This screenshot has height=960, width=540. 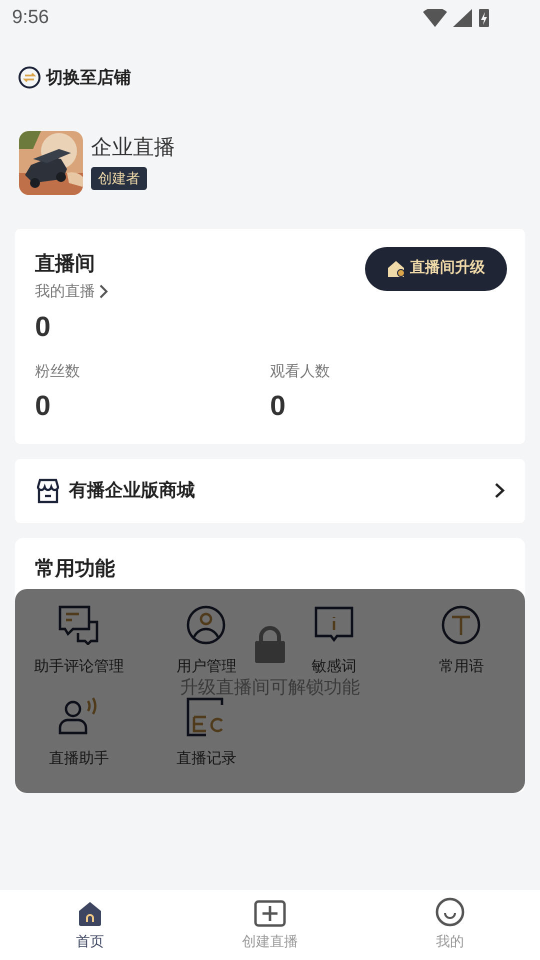 What do you see at coordinates (71, 291) in the screenshot?
I see `my-live-link: 我的直播` at bounding box center [71, 291].